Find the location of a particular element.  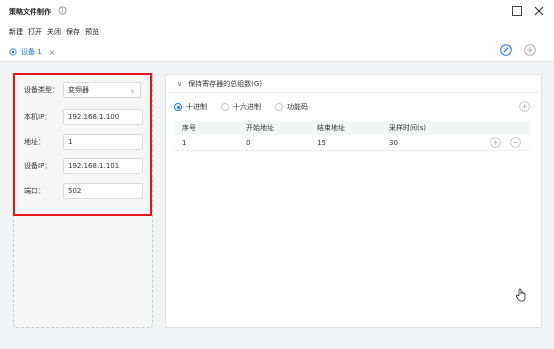

radio-function-code: 功能码 is located at coordinates (291, 107).